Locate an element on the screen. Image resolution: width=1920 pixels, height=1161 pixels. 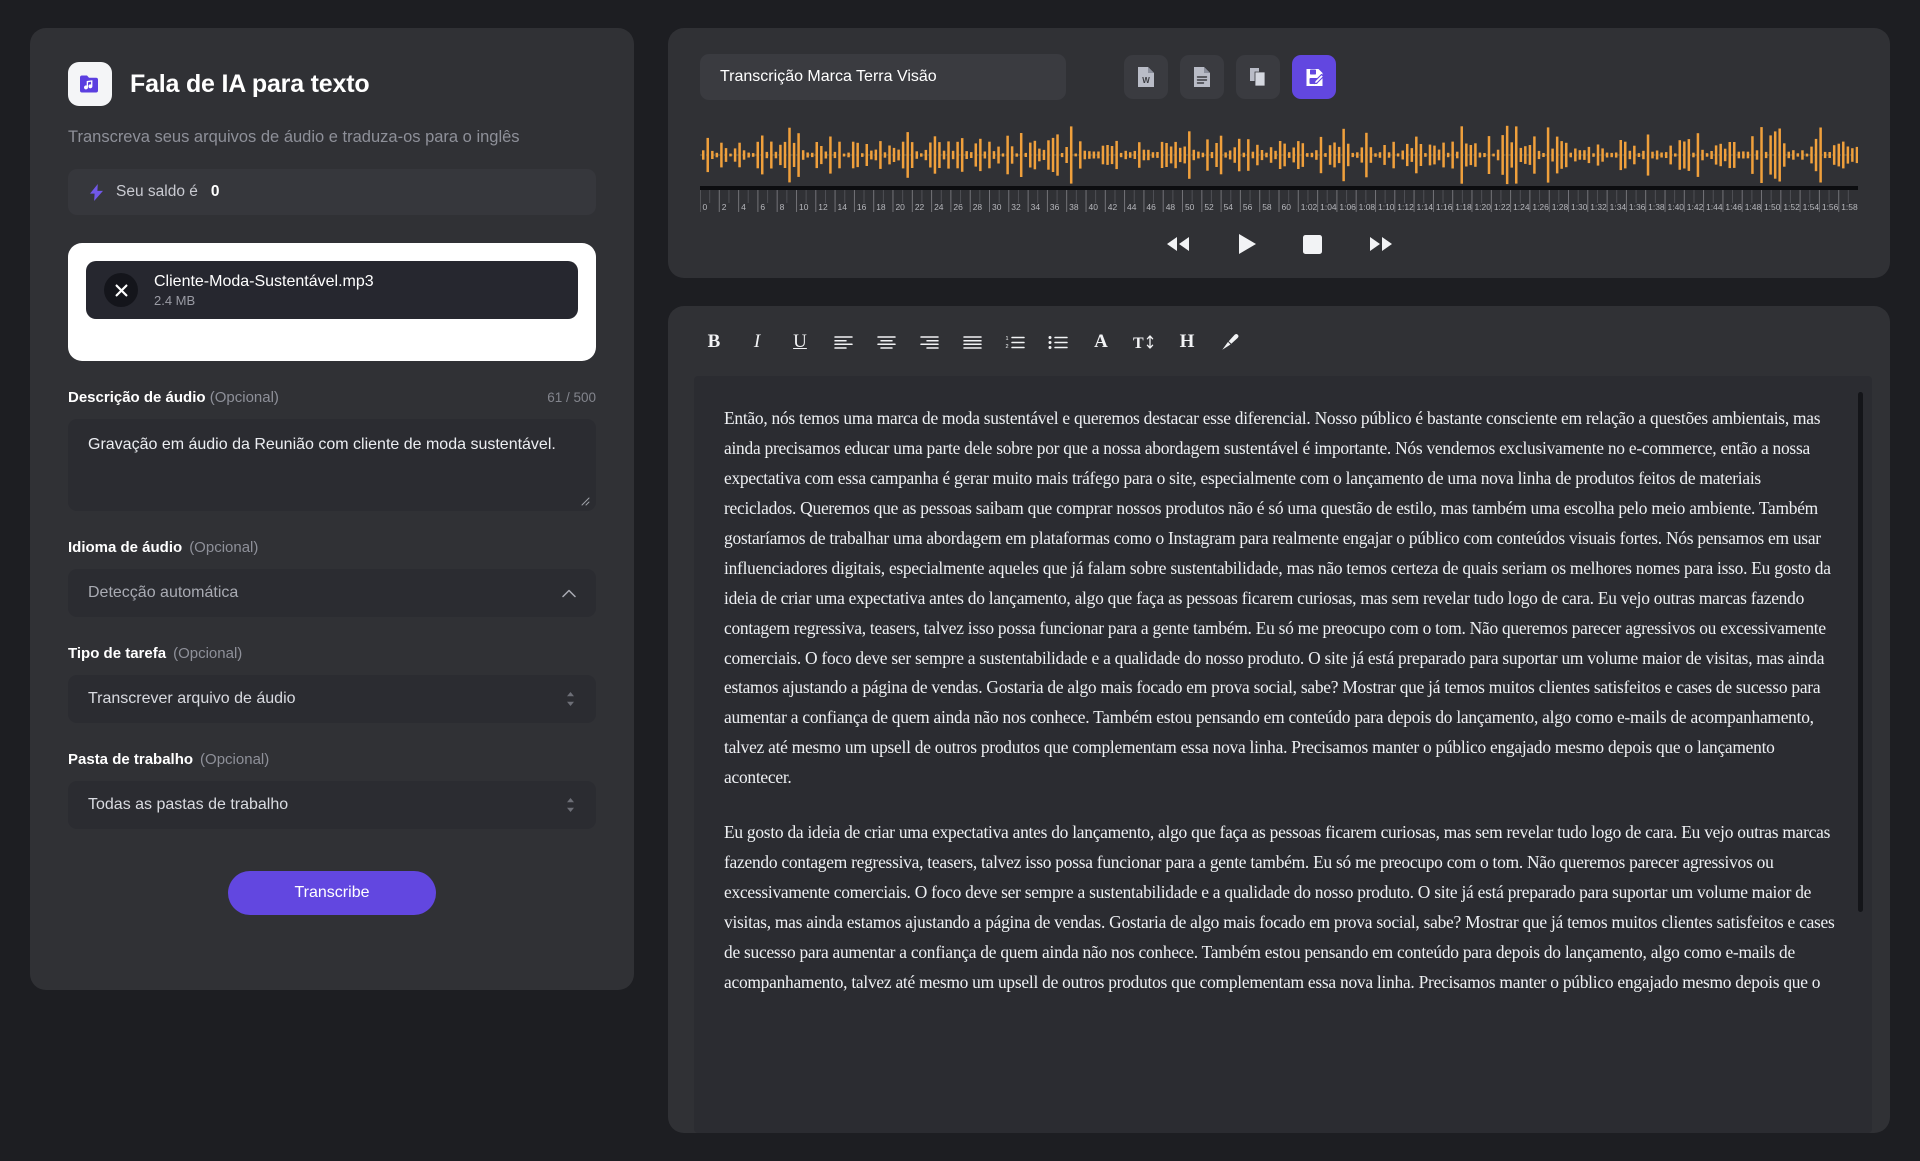
text-color-button: A is located at coordinates (1101, 342).